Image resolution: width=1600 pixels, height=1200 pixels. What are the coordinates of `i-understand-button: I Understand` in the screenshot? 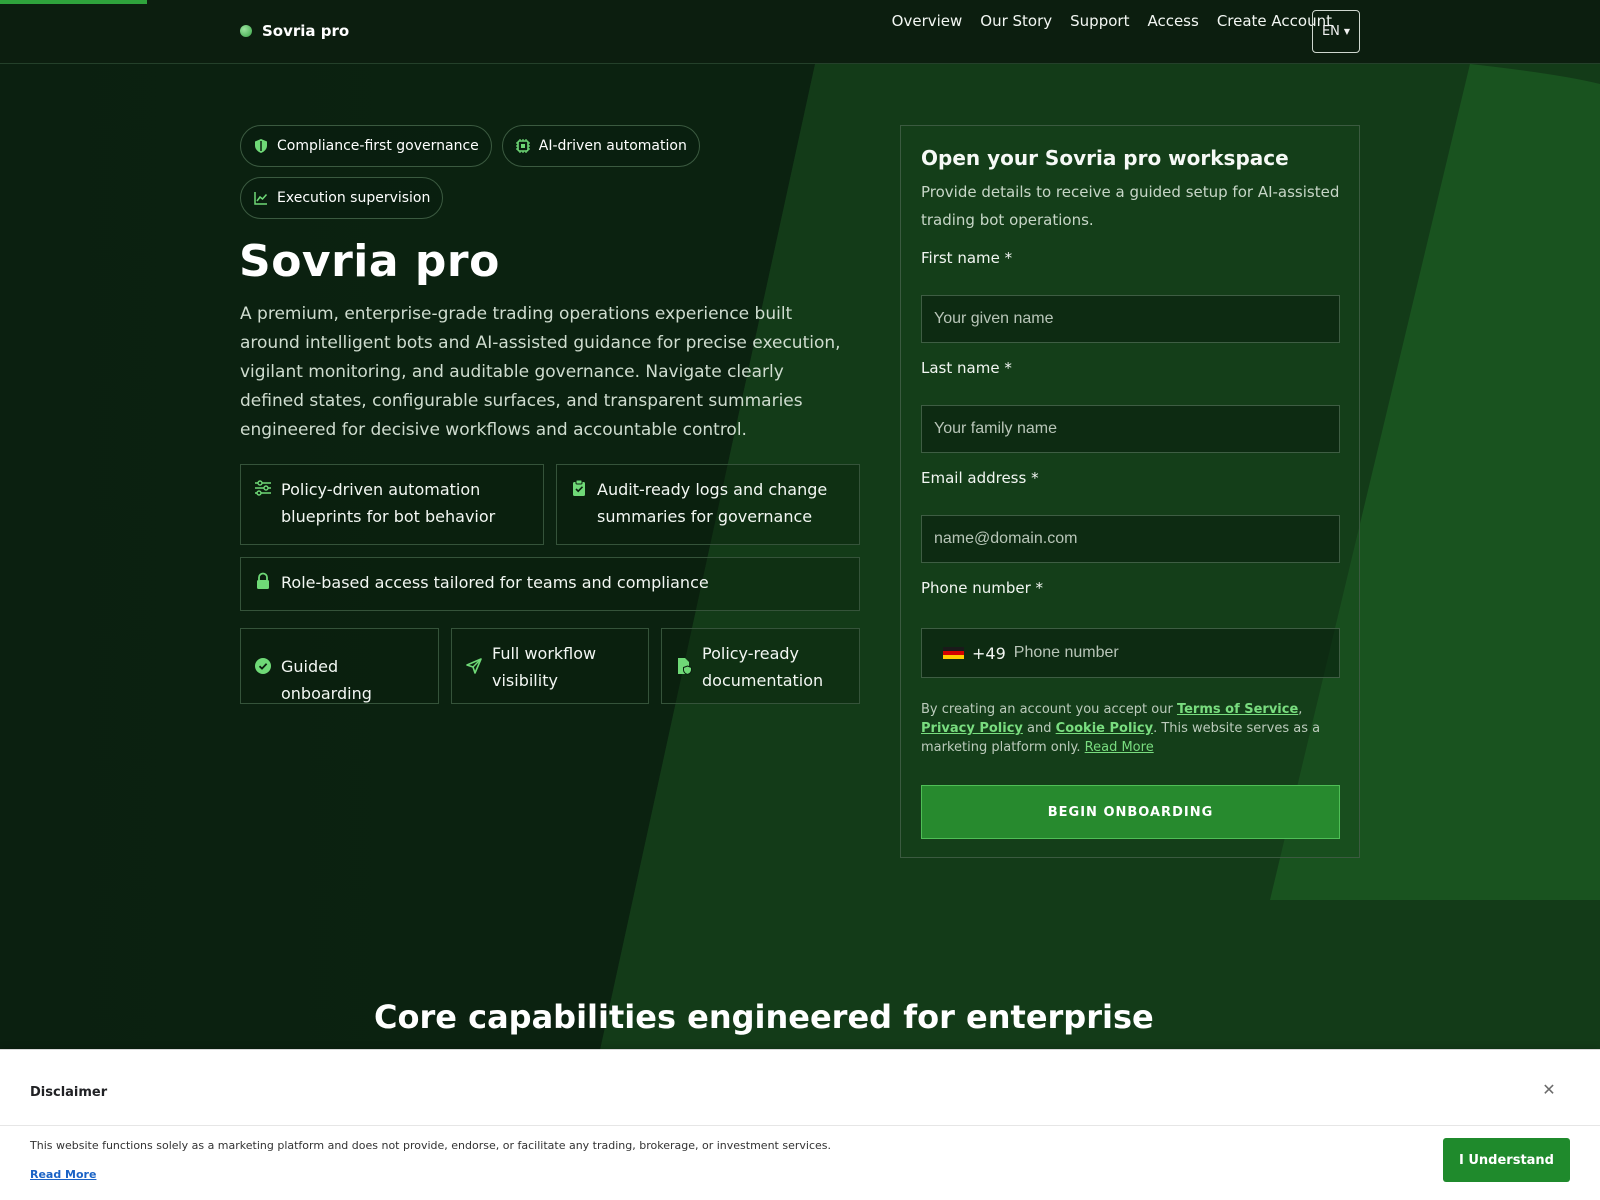 It's located at (1506, 1160).